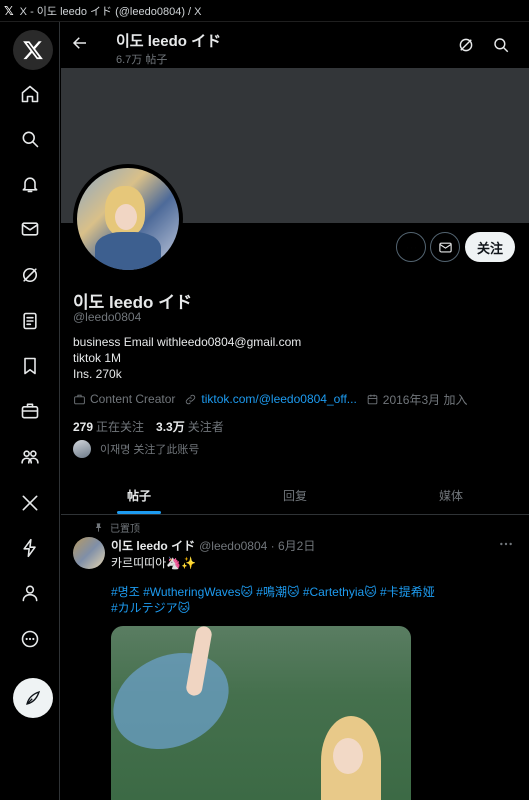 This screenshot has height=800, width=529. Describe the element at coordinates (153, 545) in the screenshot. I see `post-author: 이도 leedo イド` at that location.